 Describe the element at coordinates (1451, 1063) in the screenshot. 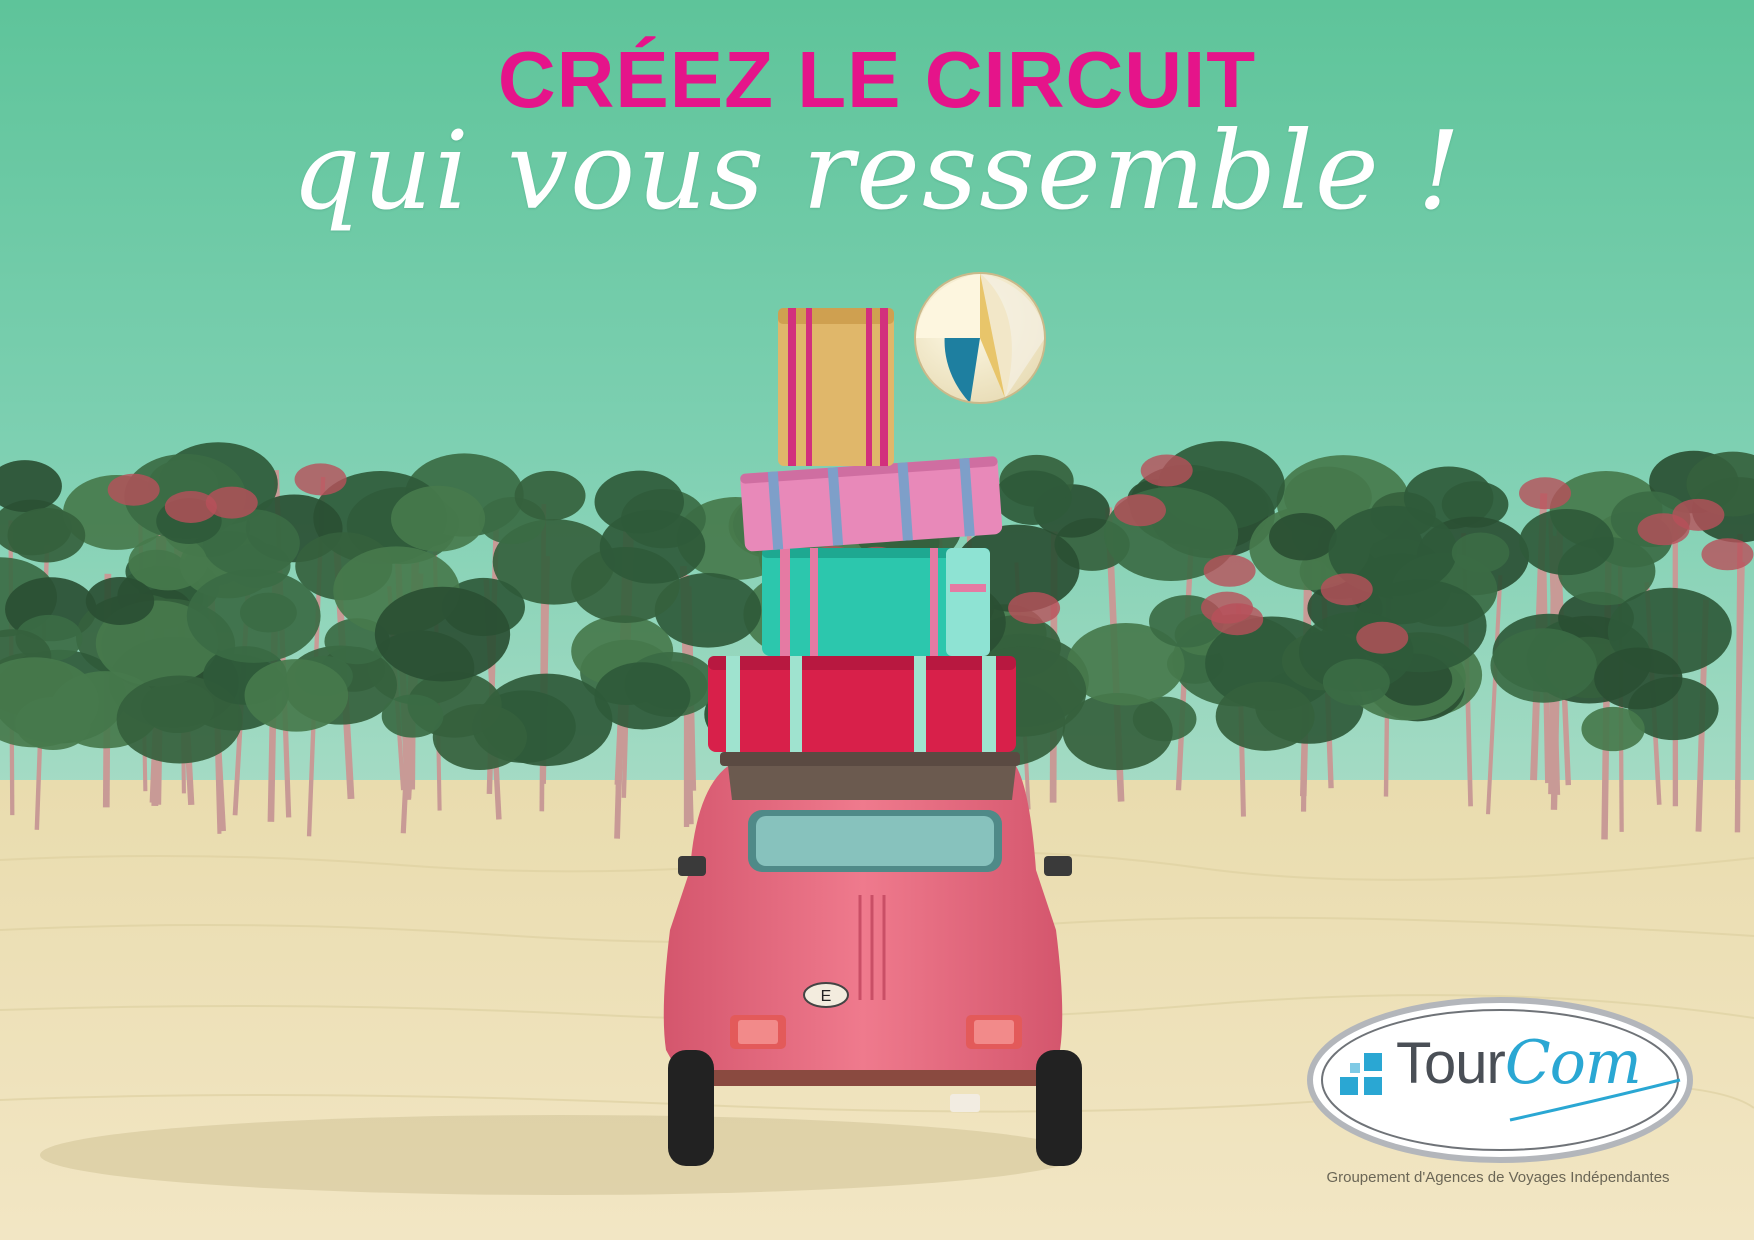

I see `logo-brand-main: Tour` at that location.